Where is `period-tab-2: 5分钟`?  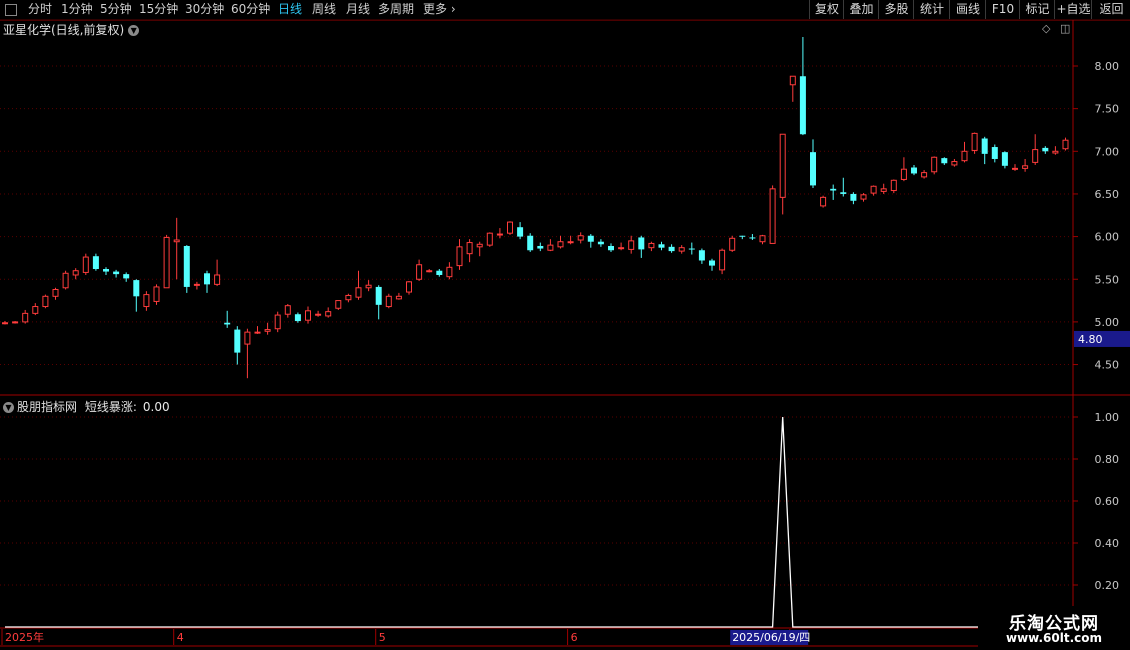
period-tab-2: 5分钟 is located at coordinates (116, 9).